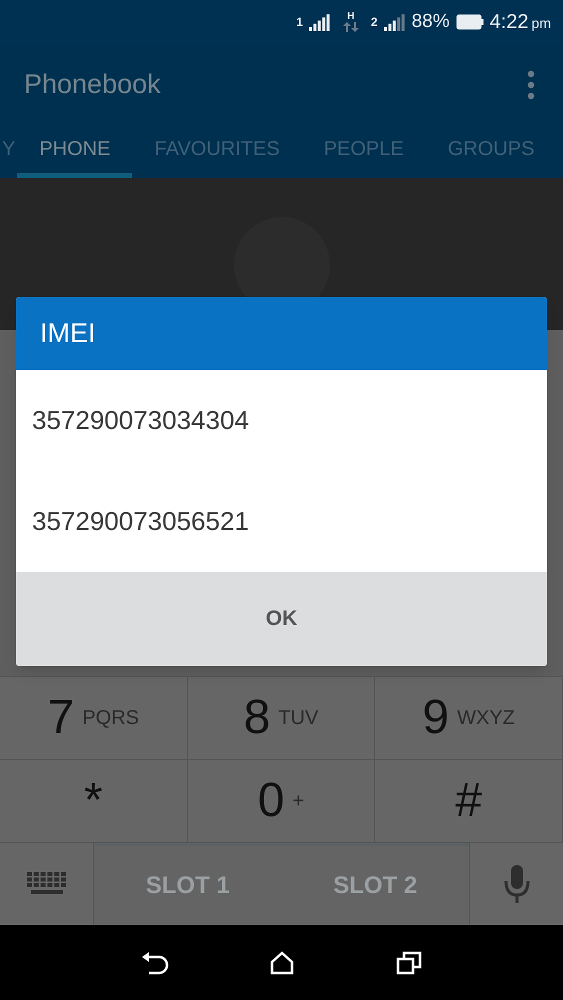 This screenshot has height=1000, width=563. Describe the element at coordinates (282, 800) in the screenshot. I see `dial-key: 0 +` at that location.